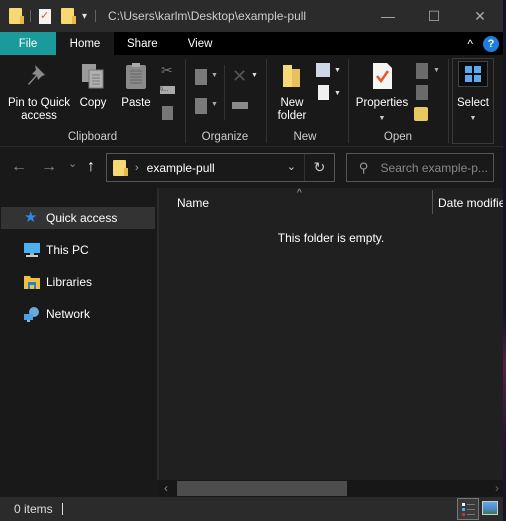  I want to click on nav-item-this-pc: This PC, so click(78, 250).